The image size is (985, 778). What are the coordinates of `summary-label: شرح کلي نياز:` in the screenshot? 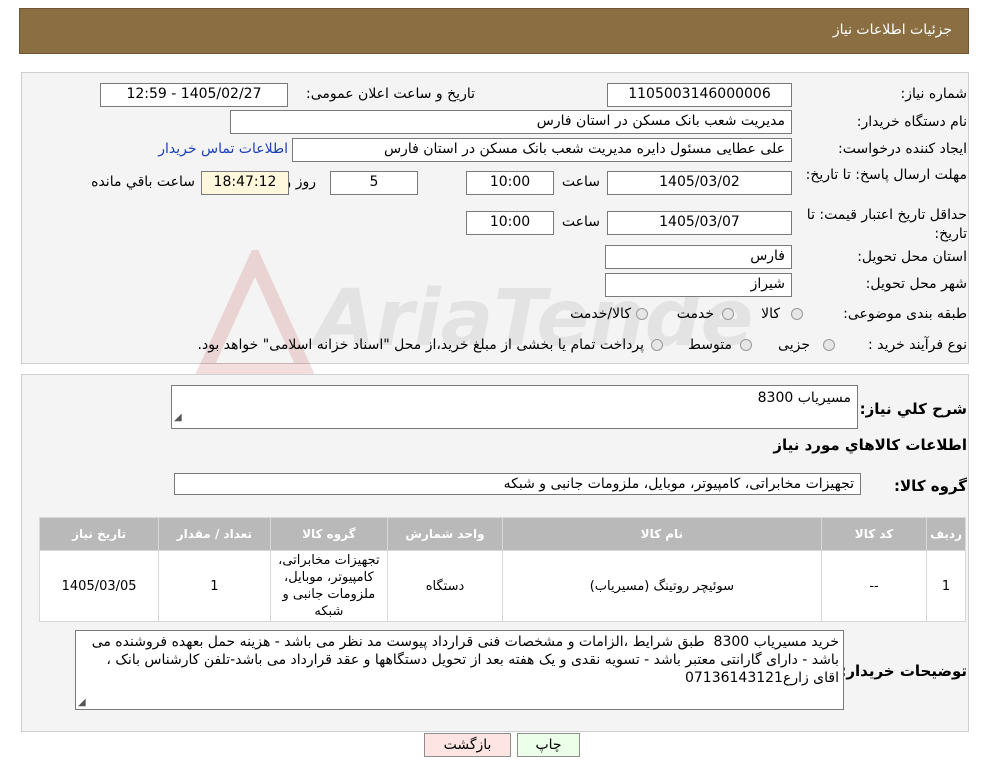 It's located at (913, 409).